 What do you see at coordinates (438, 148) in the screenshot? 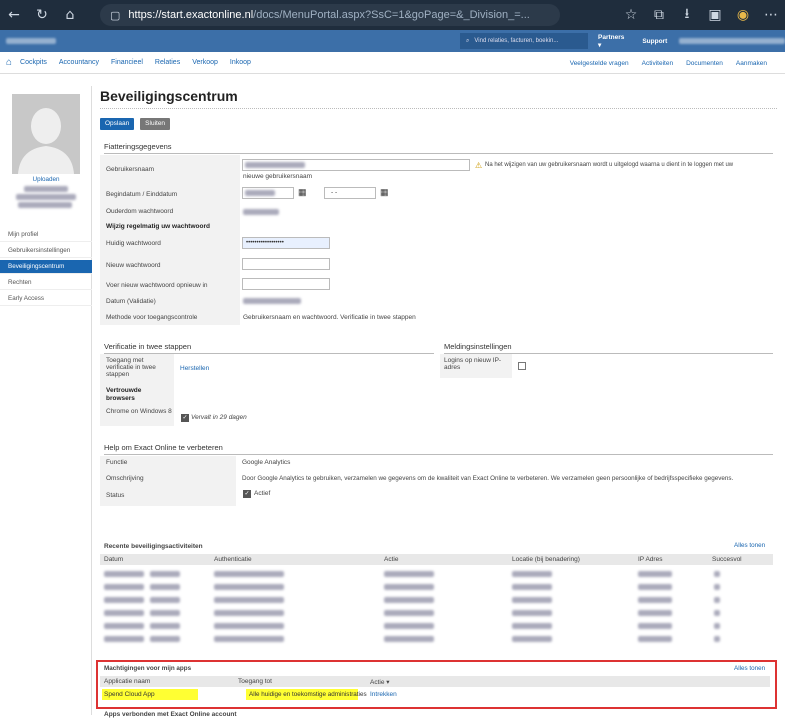
I see `section-fiattering: Fiatteringsgegevens` at bounding box center [438, 148].